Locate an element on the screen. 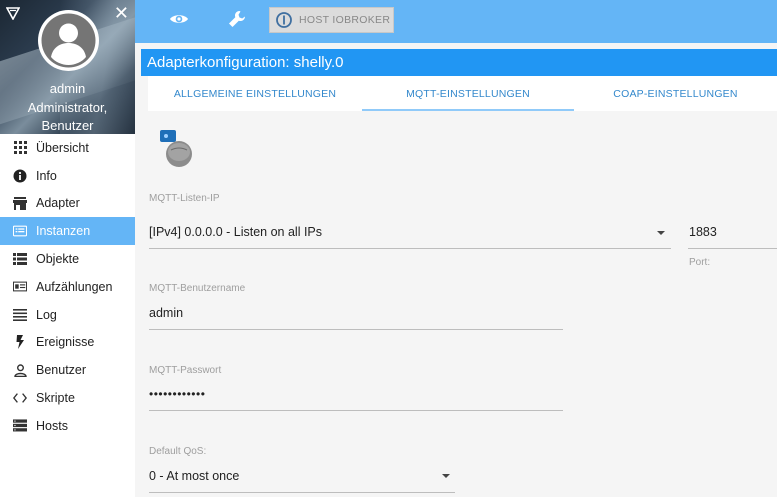 The height and width of the screenshot is (497, 777). wrench-icon is located at coordinates (237, 21).